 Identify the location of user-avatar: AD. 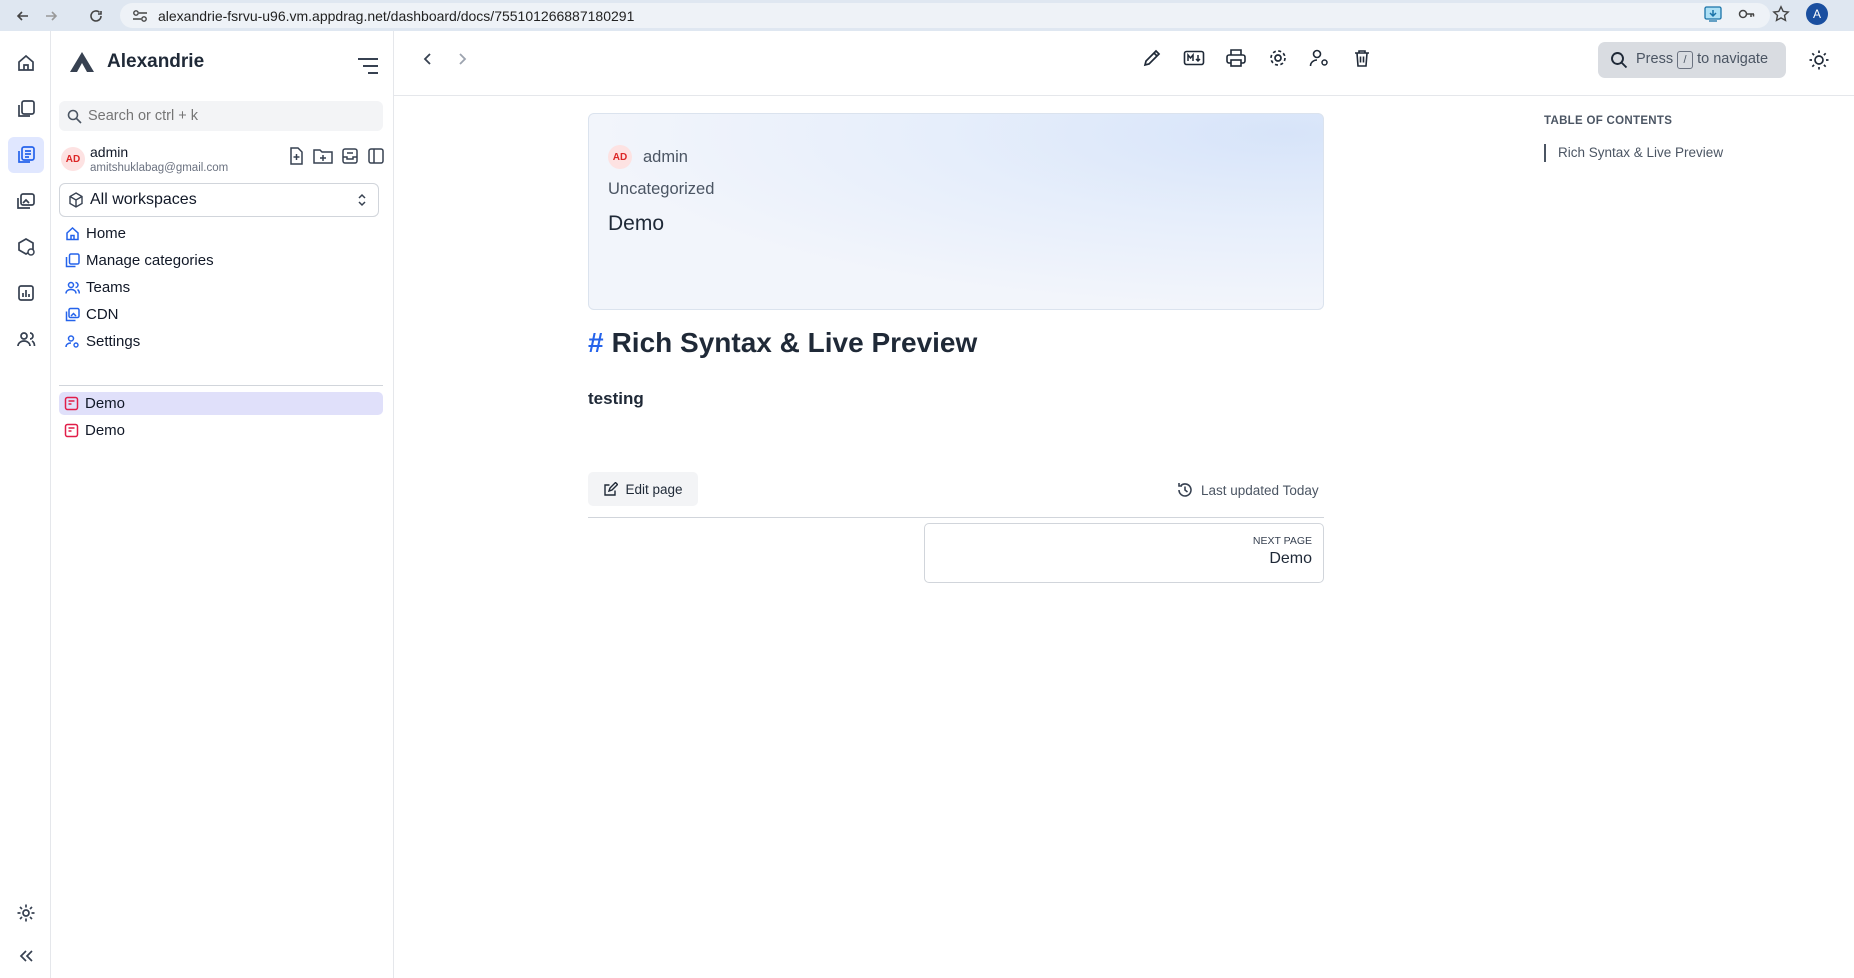
(73, 159).